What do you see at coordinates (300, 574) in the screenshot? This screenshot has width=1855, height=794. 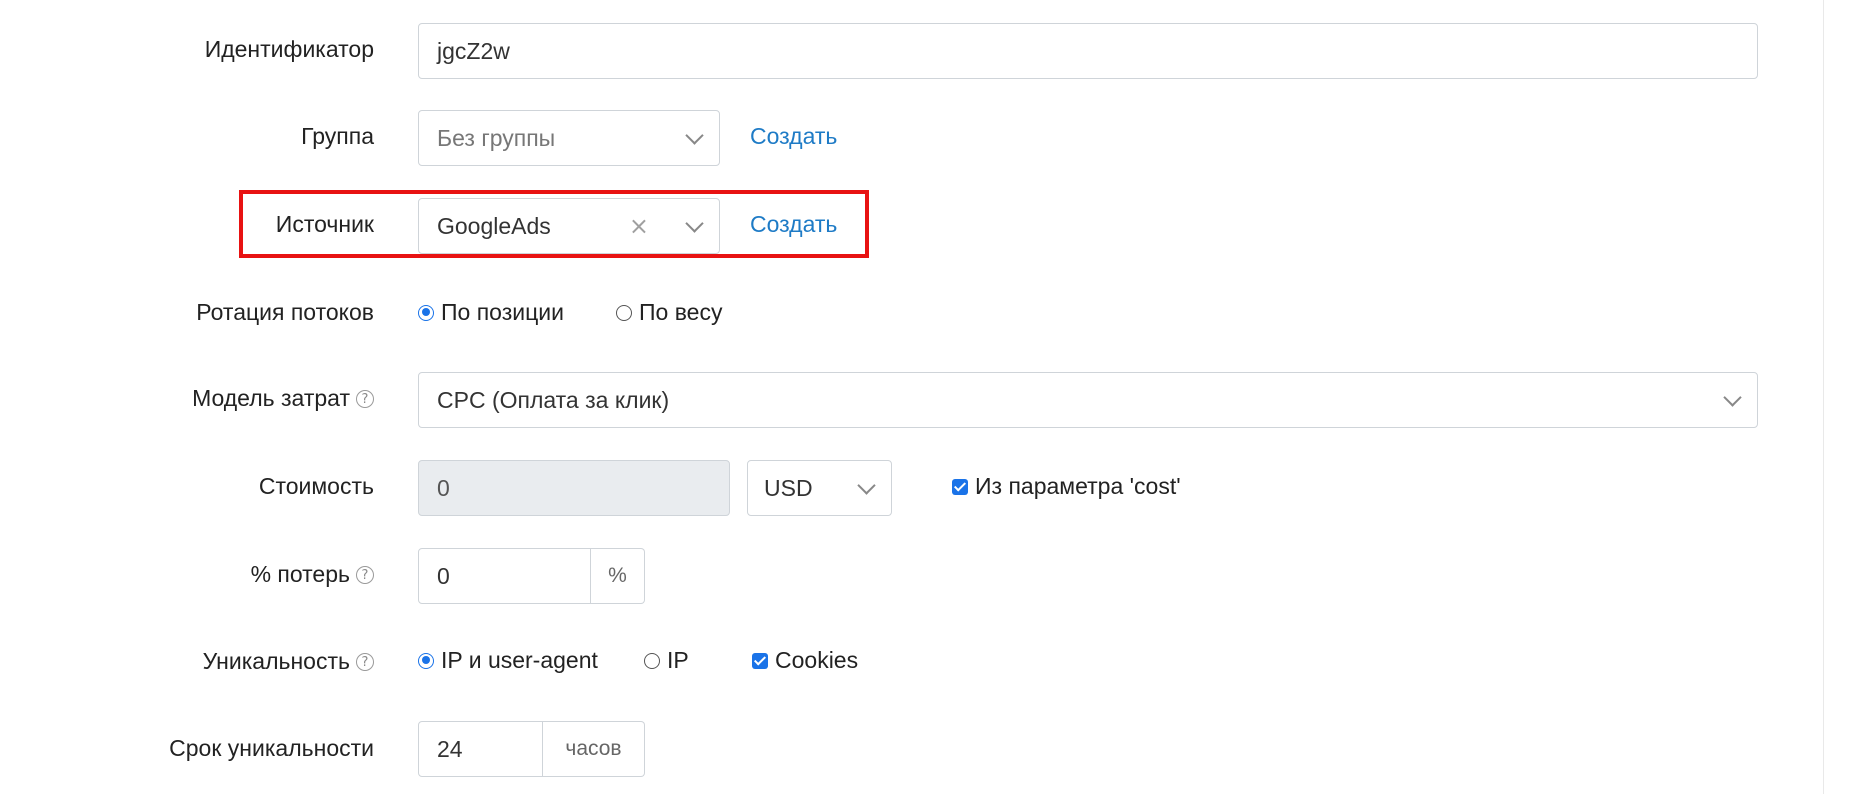 I see `loss-label-text: % потерь` at bounding box center [300, 574].